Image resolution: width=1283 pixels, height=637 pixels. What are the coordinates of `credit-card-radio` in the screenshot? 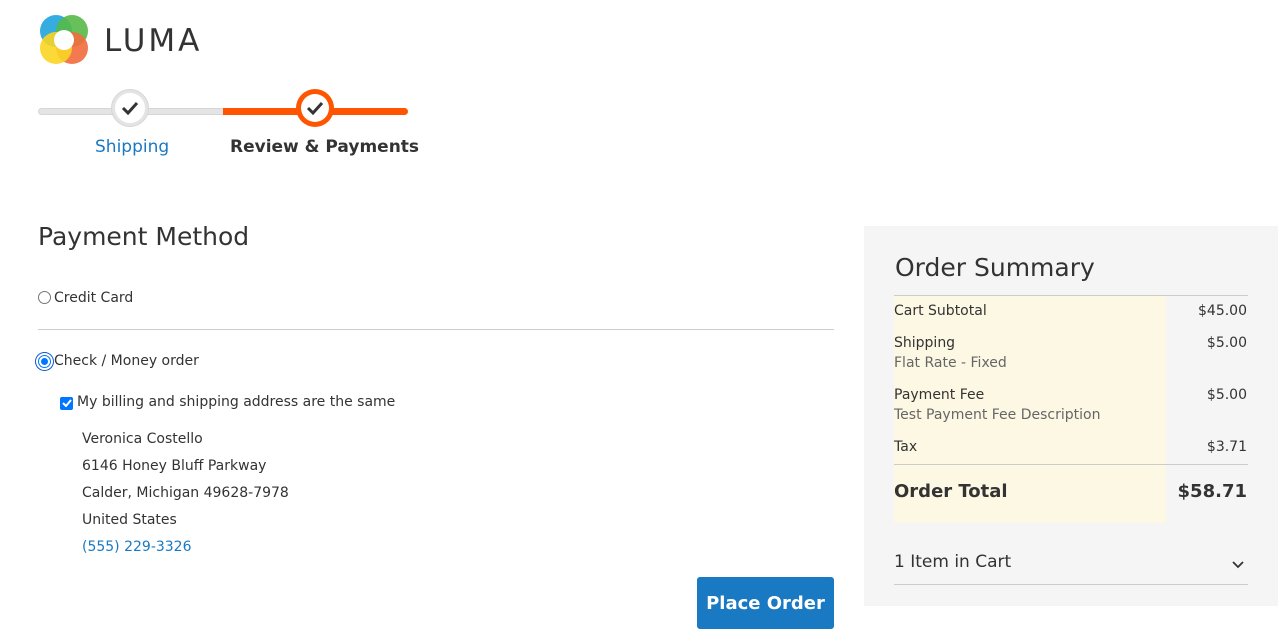 It's located at (44, 297).